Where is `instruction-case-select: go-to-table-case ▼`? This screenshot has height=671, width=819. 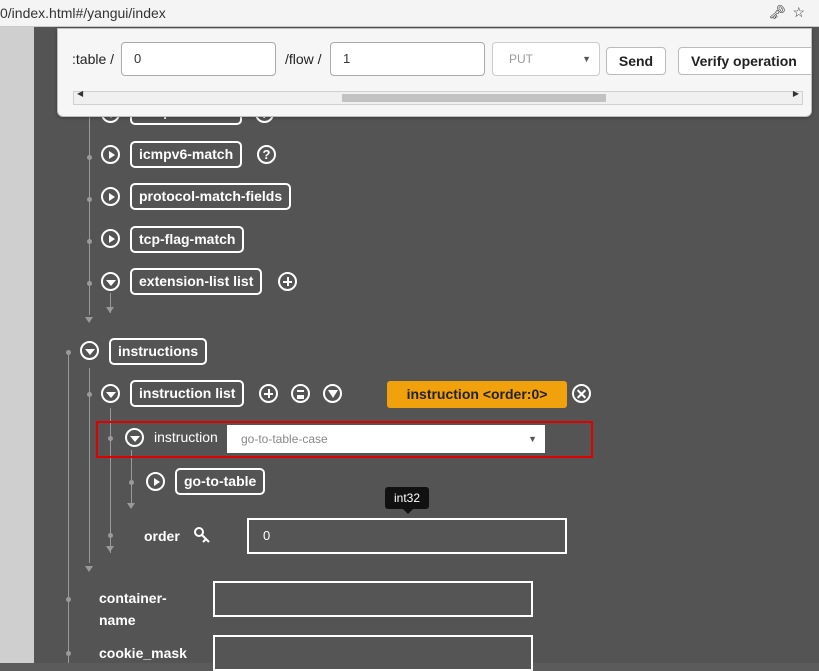
instruction-case-select: go-to-table-case ▼ is located at coordinates (386, 439).